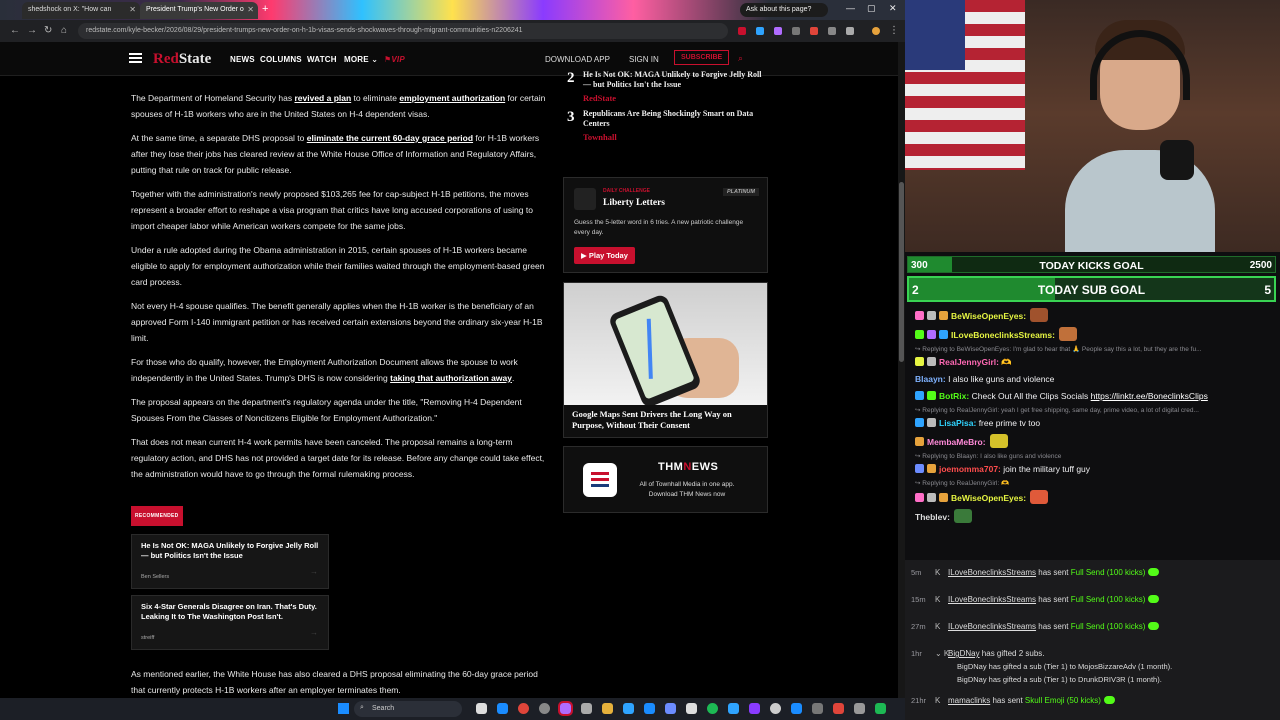 The height and width of the screenshot is (720, 1280). Describe the element at coordinates (48, 30) in the screenshot. I see `reload-icon: ↻` at that location.